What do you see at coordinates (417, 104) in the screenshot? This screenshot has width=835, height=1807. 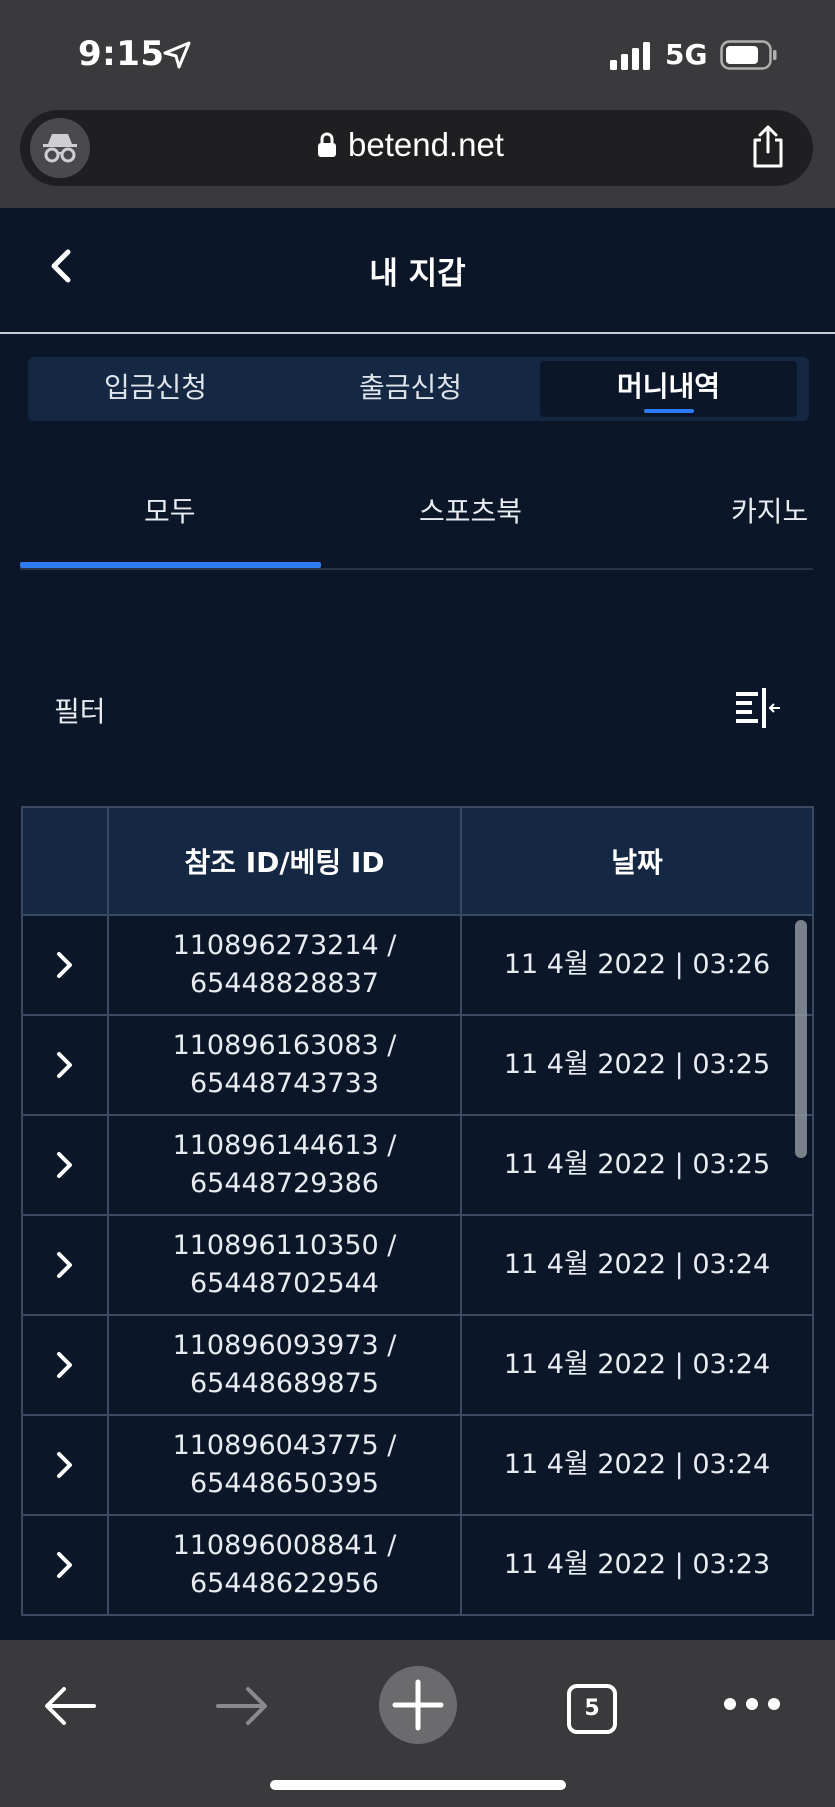 I see `browser-chrome: 9:15 5G betend.net` at bounding box center [417, 104].